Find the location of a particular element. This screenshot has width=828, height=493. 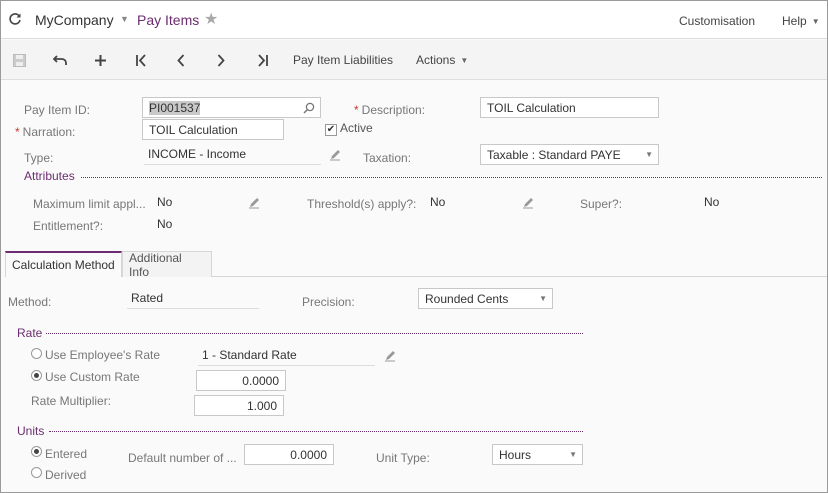

narration-field: TOIL Calculation is located at coordinates (213, 129).